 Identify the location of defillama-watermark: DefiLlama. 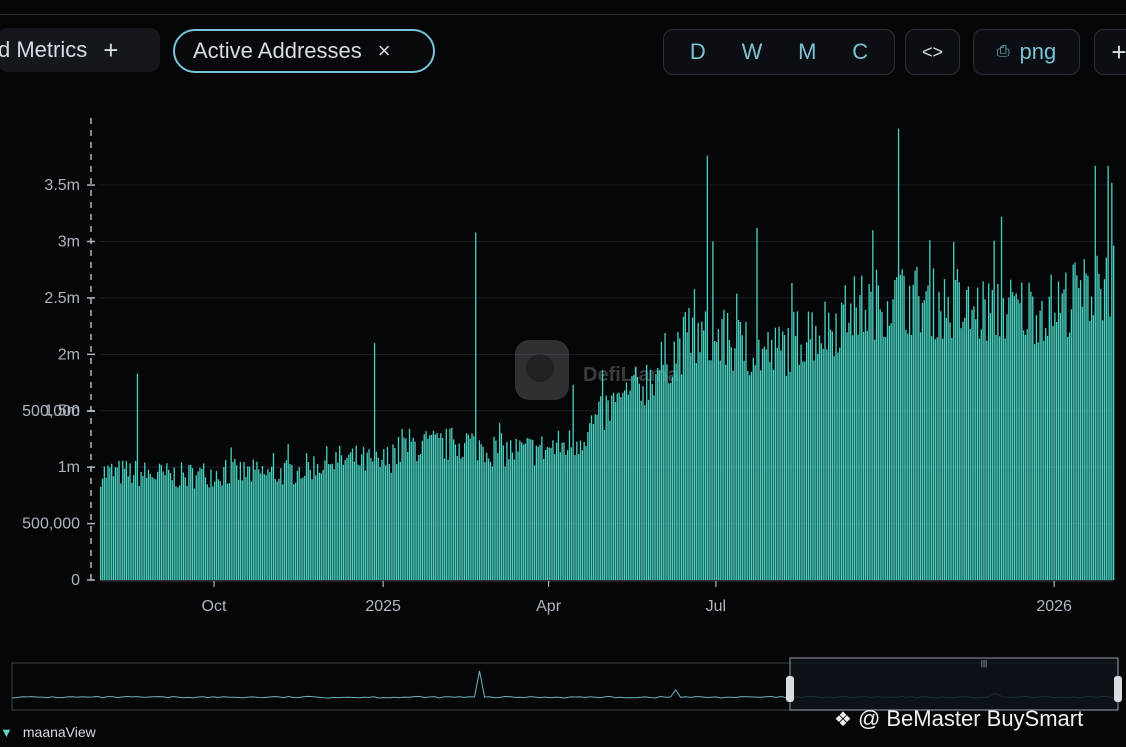
(597, 370).